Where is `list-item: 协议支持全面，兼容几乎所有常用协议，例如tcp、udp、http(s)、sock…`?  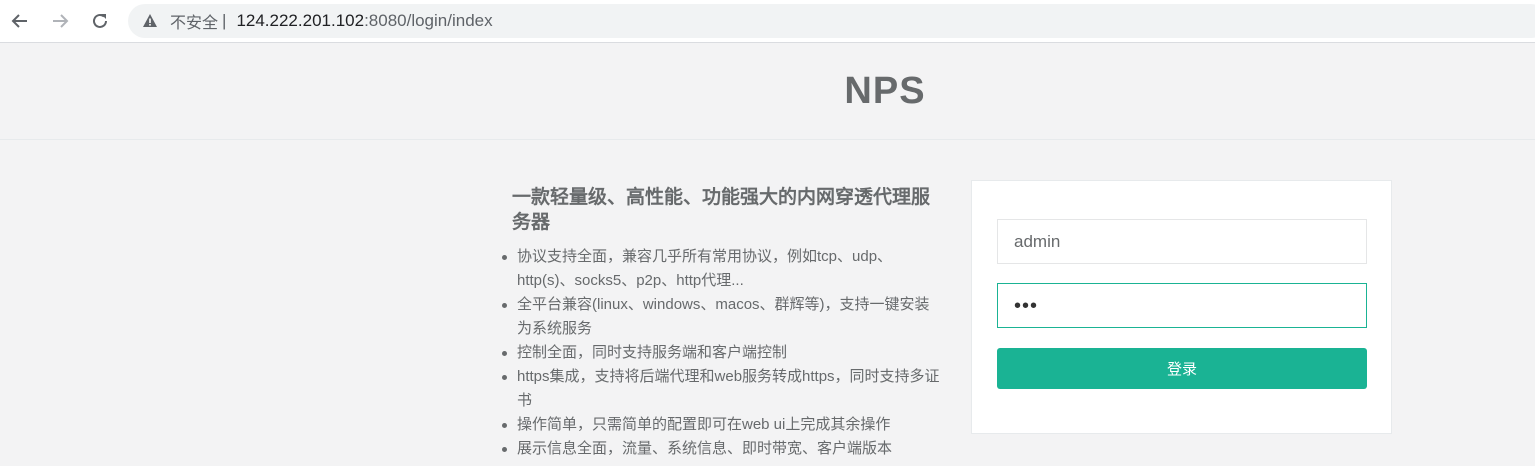 list-item: 协议支持全面，兼容几乎所有常用协议，例如tcp、udp、http(s)、sock… is located at coordinates (722, 269).